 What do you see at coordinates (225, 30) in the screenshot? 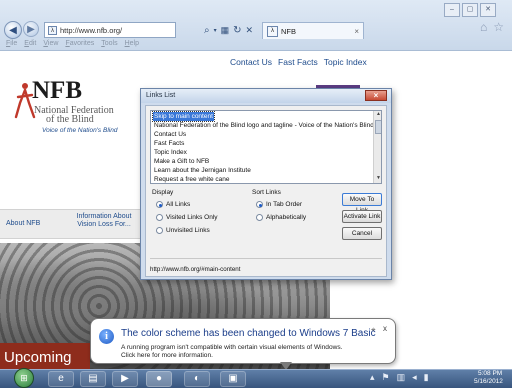
I see `compat-view-icon: ▦` at bounding box center [225, 30].